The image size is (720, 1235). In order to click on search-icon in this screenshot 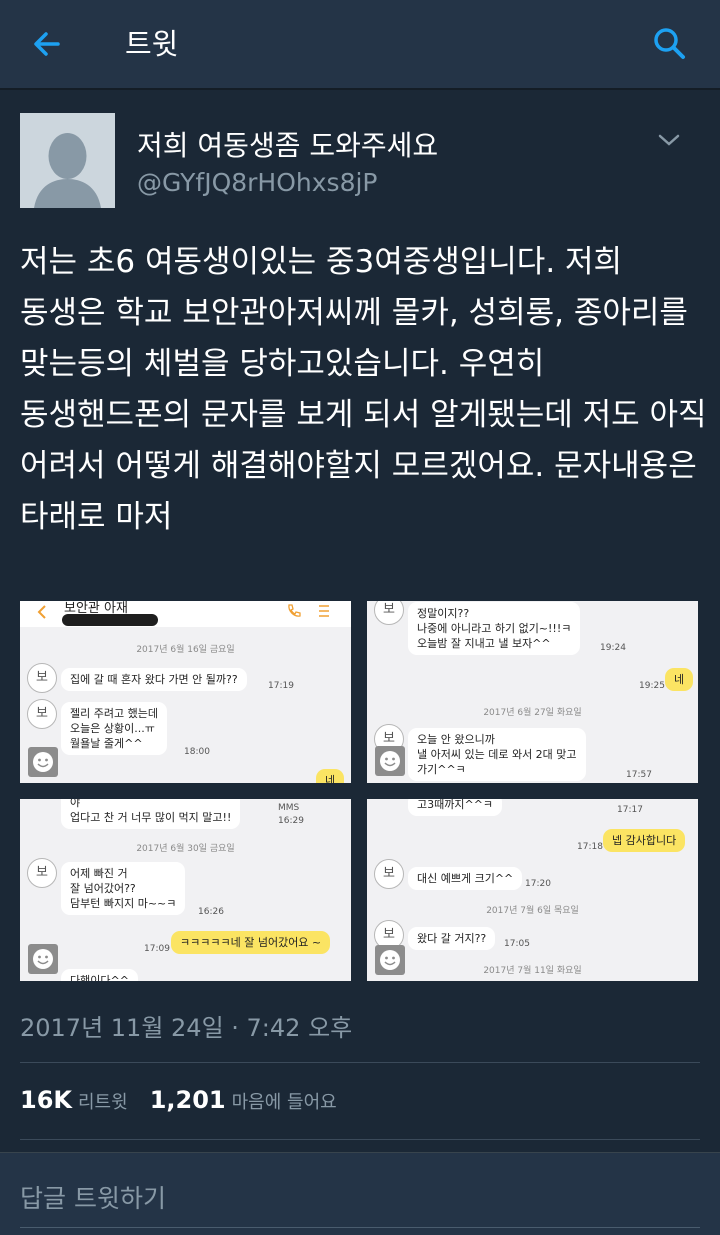, I will do `click(670, 44)`.